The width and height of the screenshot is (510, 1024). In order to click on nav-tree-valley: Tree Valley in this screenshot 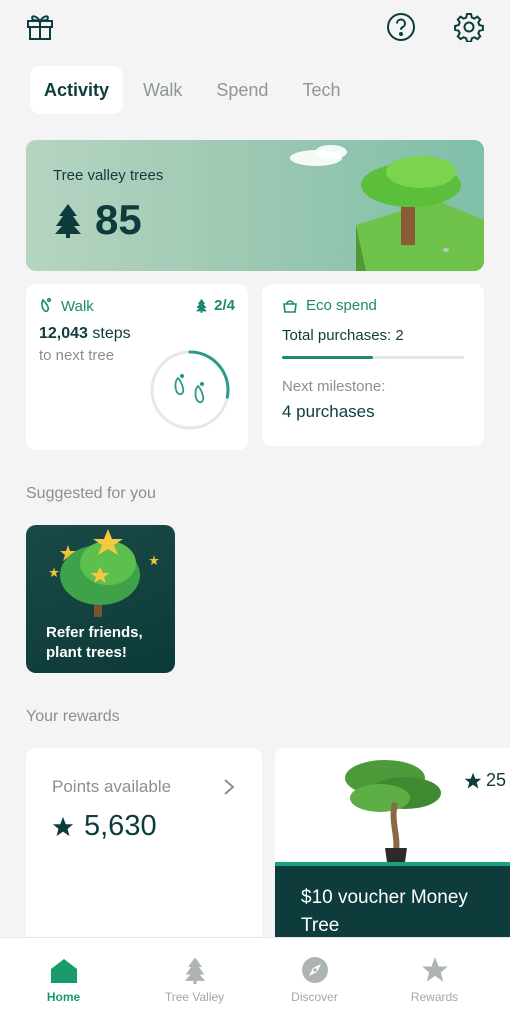, I will do `click(194, 981)`.